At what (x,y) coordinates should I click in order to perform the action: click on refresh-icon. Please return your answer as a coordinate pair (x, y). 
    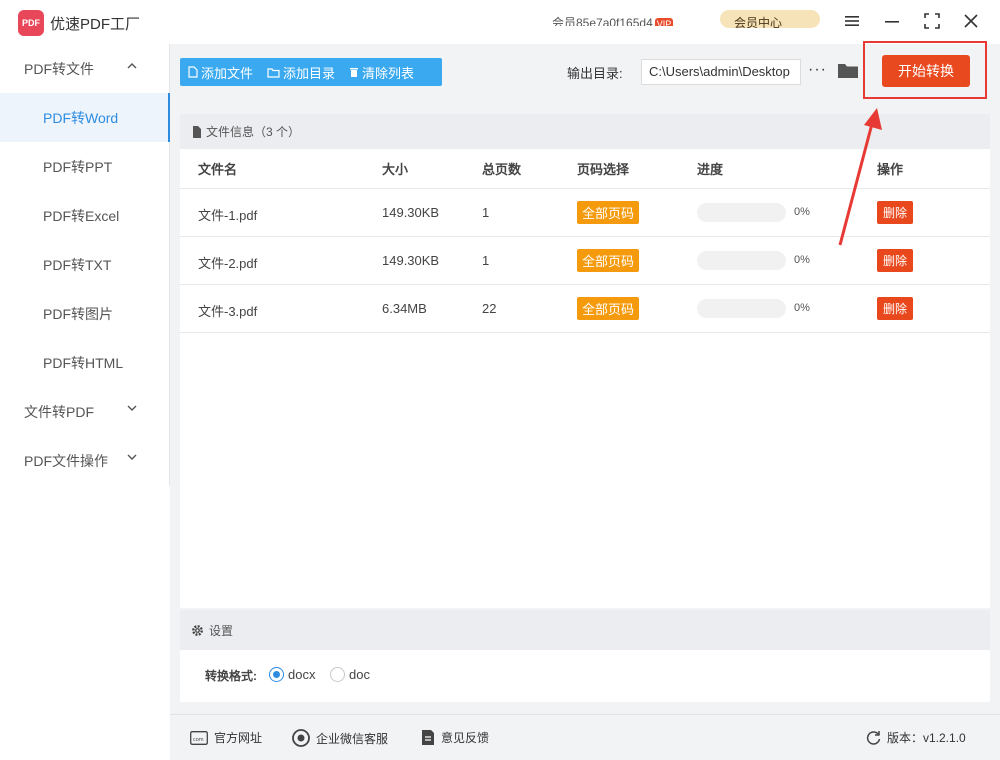
    Looking at the image, I should click on (873, 738).